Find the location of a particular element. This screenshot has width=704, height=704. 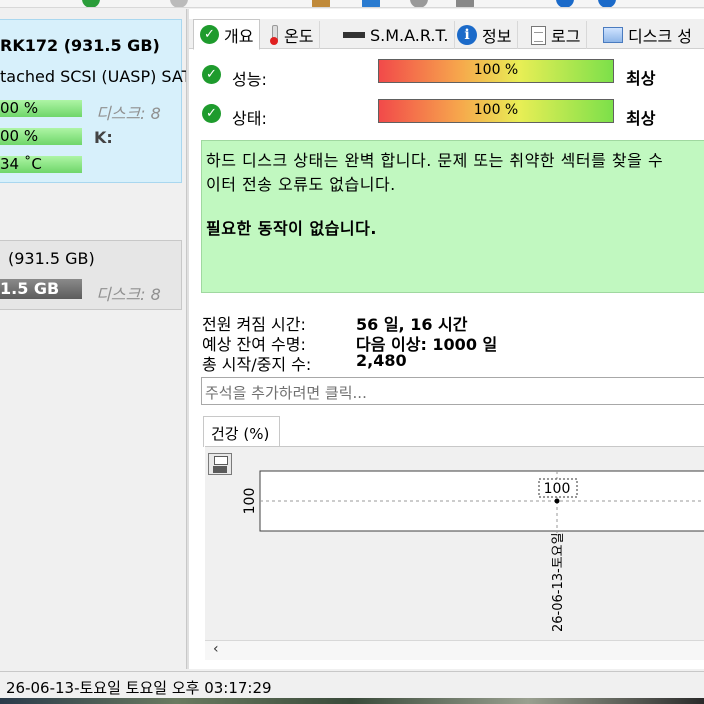

disk-interface: tached SCSI (UASP) SAT is located at coordinates (96, 76).